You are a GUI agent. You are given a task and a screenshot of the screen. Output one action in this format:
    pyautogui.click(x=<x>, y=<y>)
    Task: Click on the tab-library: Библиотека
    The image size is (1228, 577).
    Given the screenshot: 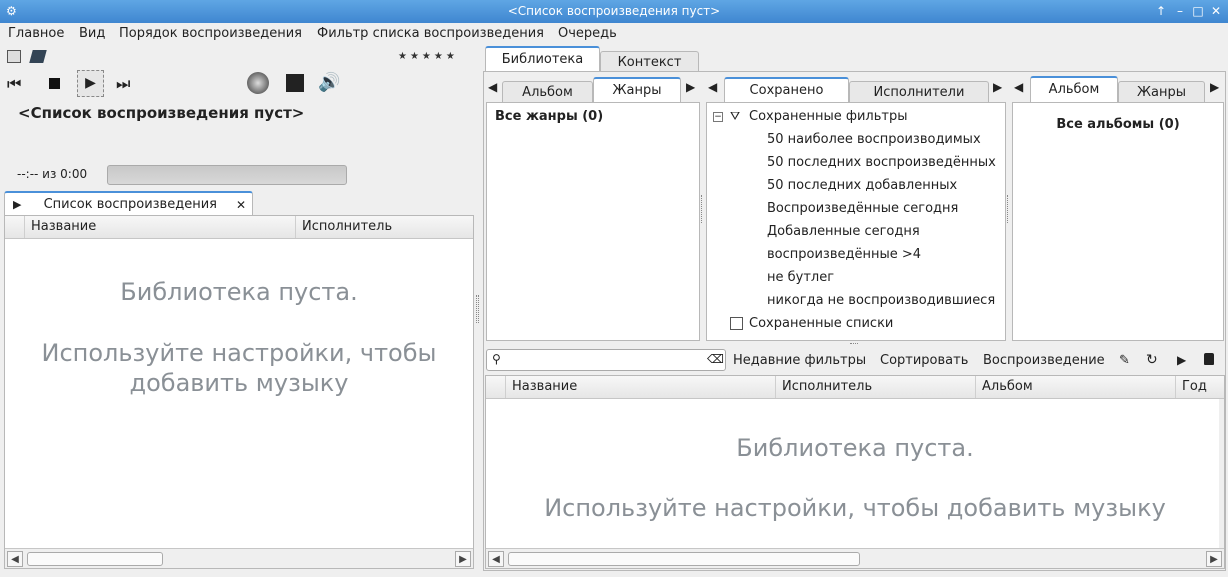 What is the action you would take?
    pyautogui.click(x=542, y=59)
    